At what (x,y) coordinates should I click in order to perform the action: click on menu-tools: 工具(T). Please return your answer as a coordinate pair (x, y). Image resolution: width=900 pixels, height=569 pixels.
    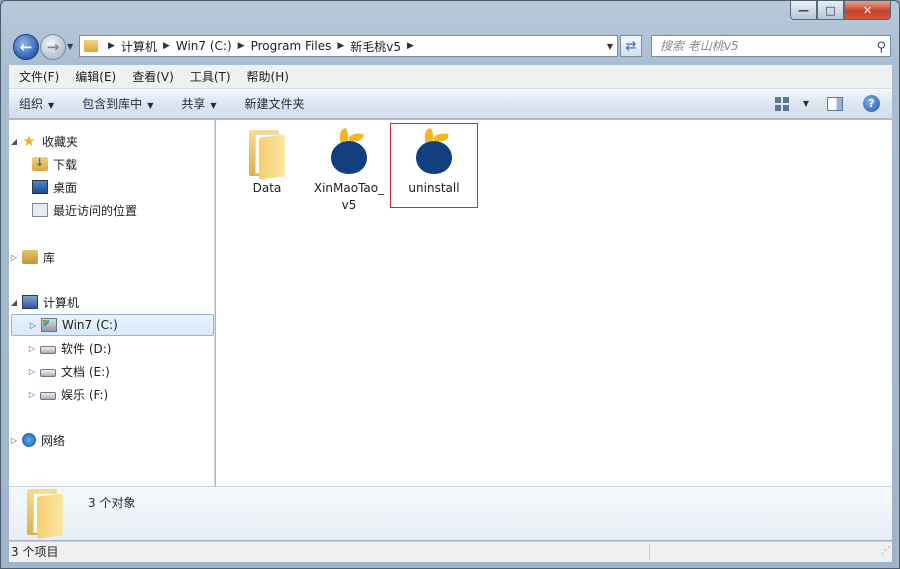
    Looking at the image, I should click on (210, 76).